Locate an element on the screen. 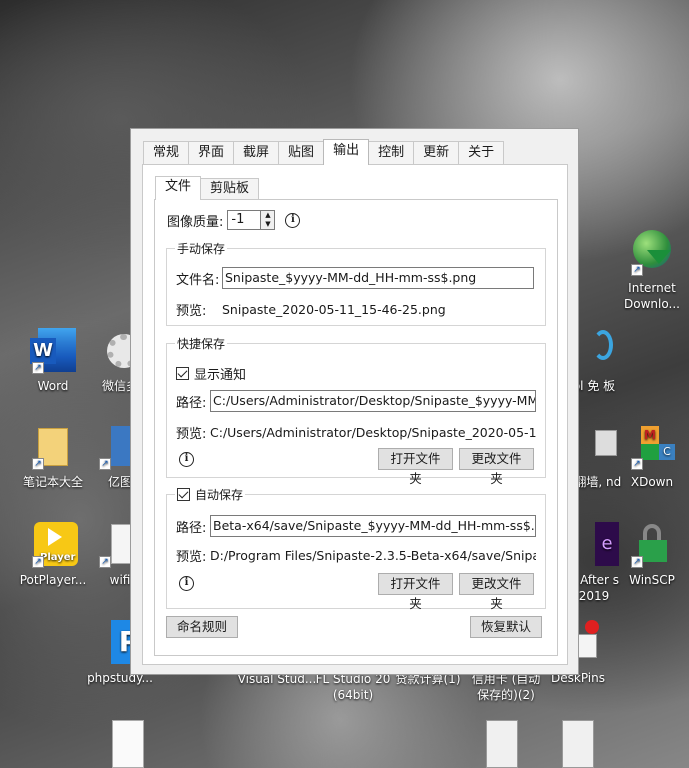 The height and width of the screenshot is (768, 689). xdown-icon: M C ↗ is located at coordinates (652, 447).